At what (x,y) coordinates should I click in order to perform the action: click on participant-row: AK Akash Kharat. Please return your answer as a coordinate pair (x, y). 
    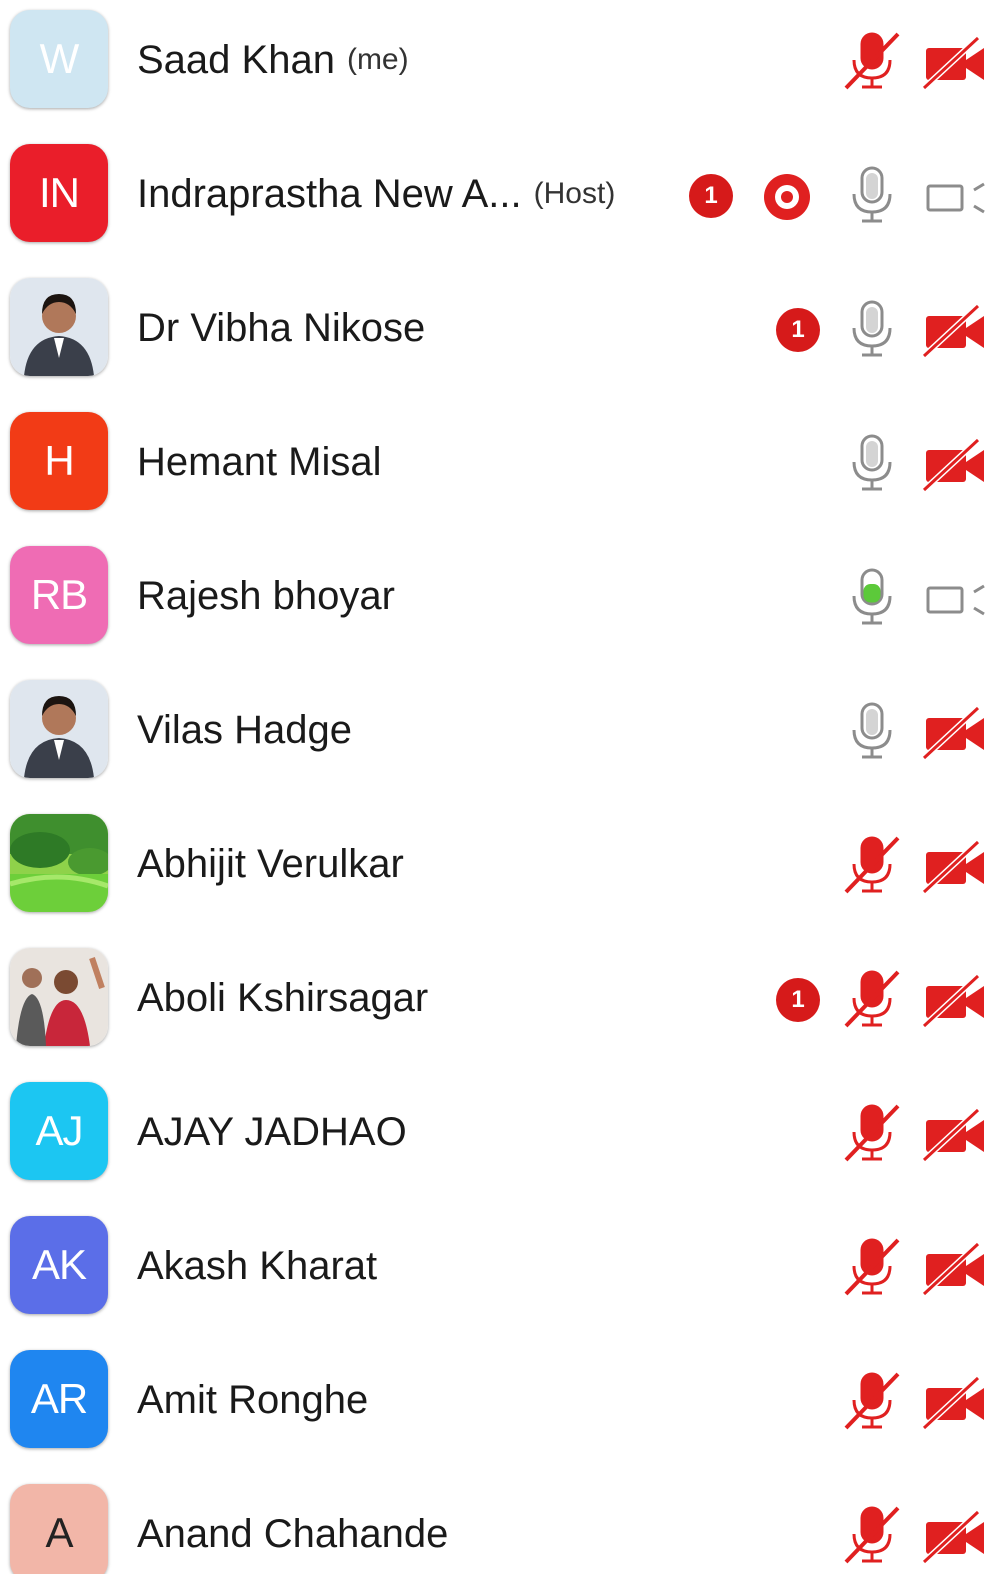
    Looking at the image, I should click on (494, 1266).